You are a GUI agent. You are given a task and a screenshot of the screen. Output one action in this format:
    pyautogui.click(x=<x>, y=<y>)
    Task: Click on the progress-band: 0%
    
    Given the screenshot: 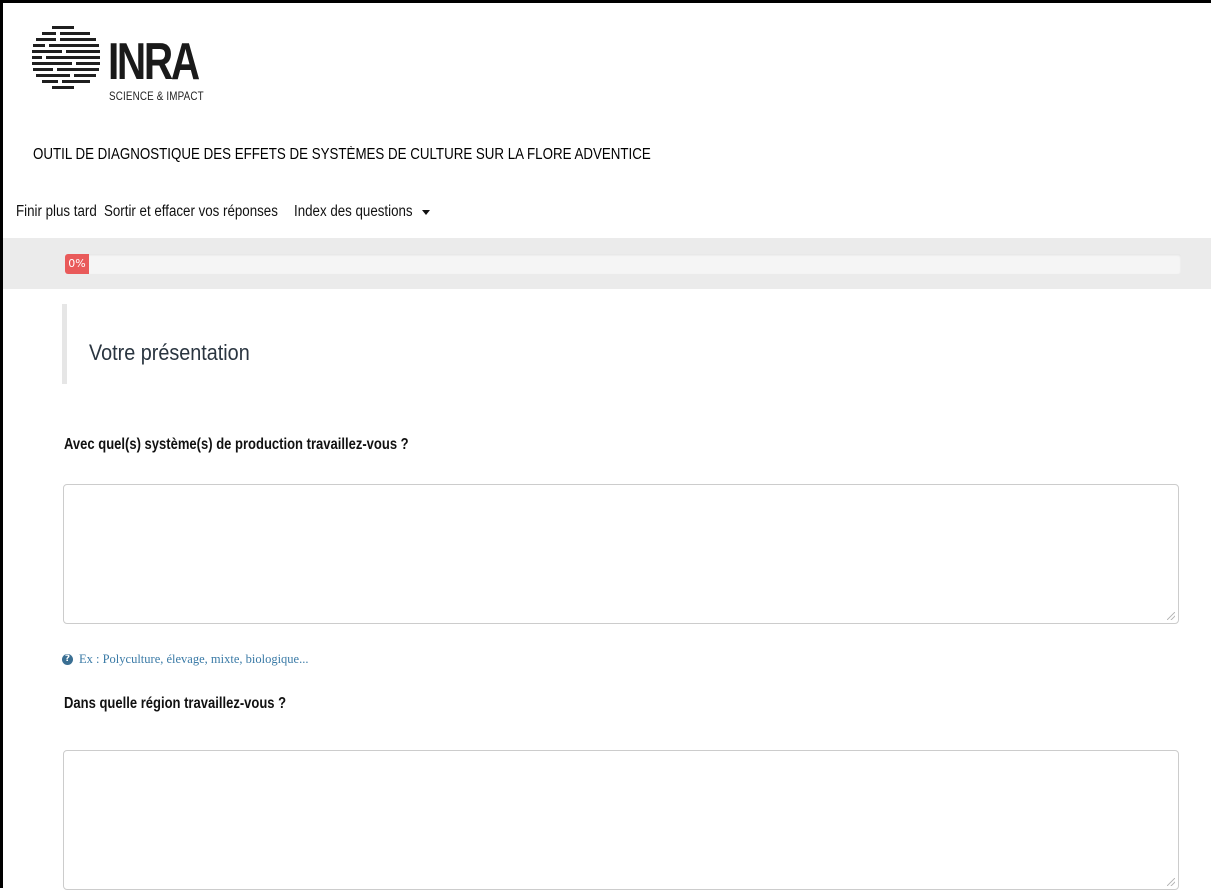 What is the action you would take?
    pyautogui.click(x=607, y=263)
    